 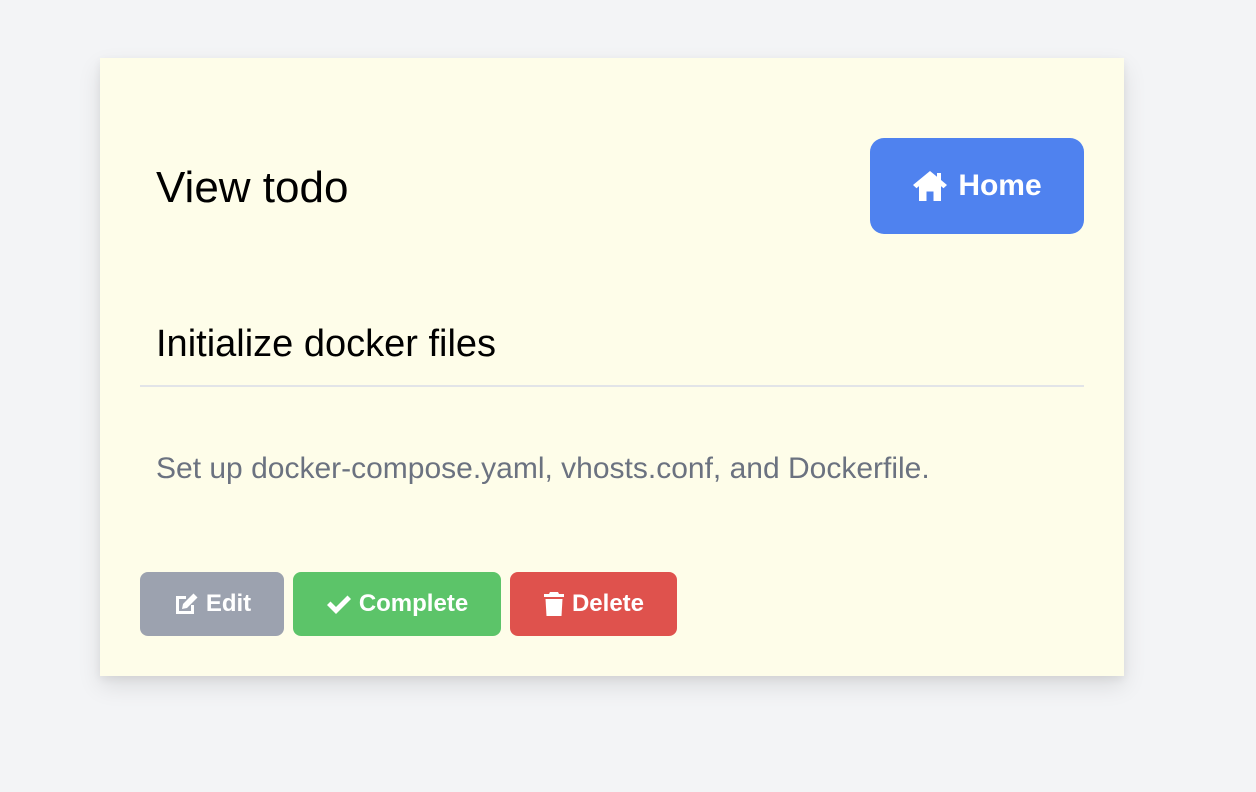 I want to click on trash-icon, so click(x=553, y=604).